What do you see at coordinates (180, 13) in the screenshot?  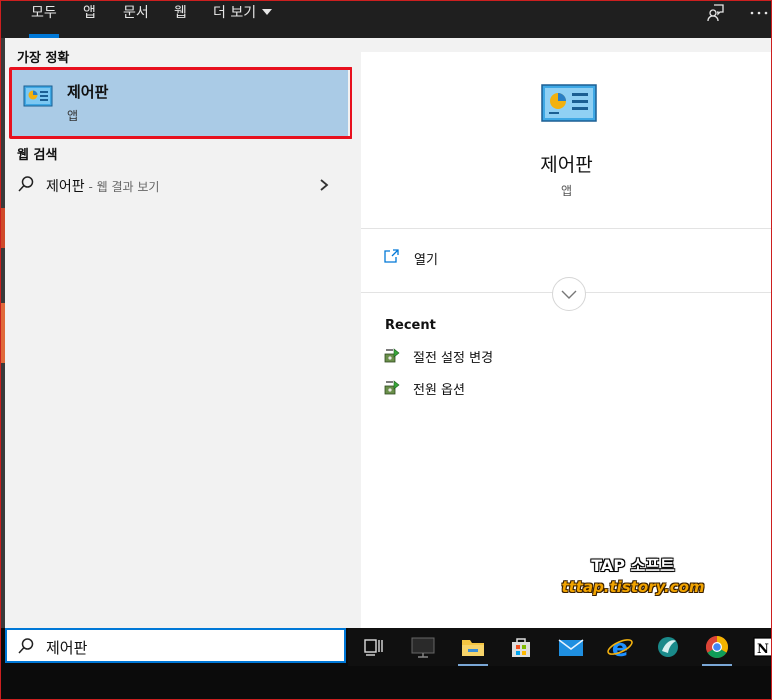 I see `tab-web-label: 웹` at bounding box center [180, 13].